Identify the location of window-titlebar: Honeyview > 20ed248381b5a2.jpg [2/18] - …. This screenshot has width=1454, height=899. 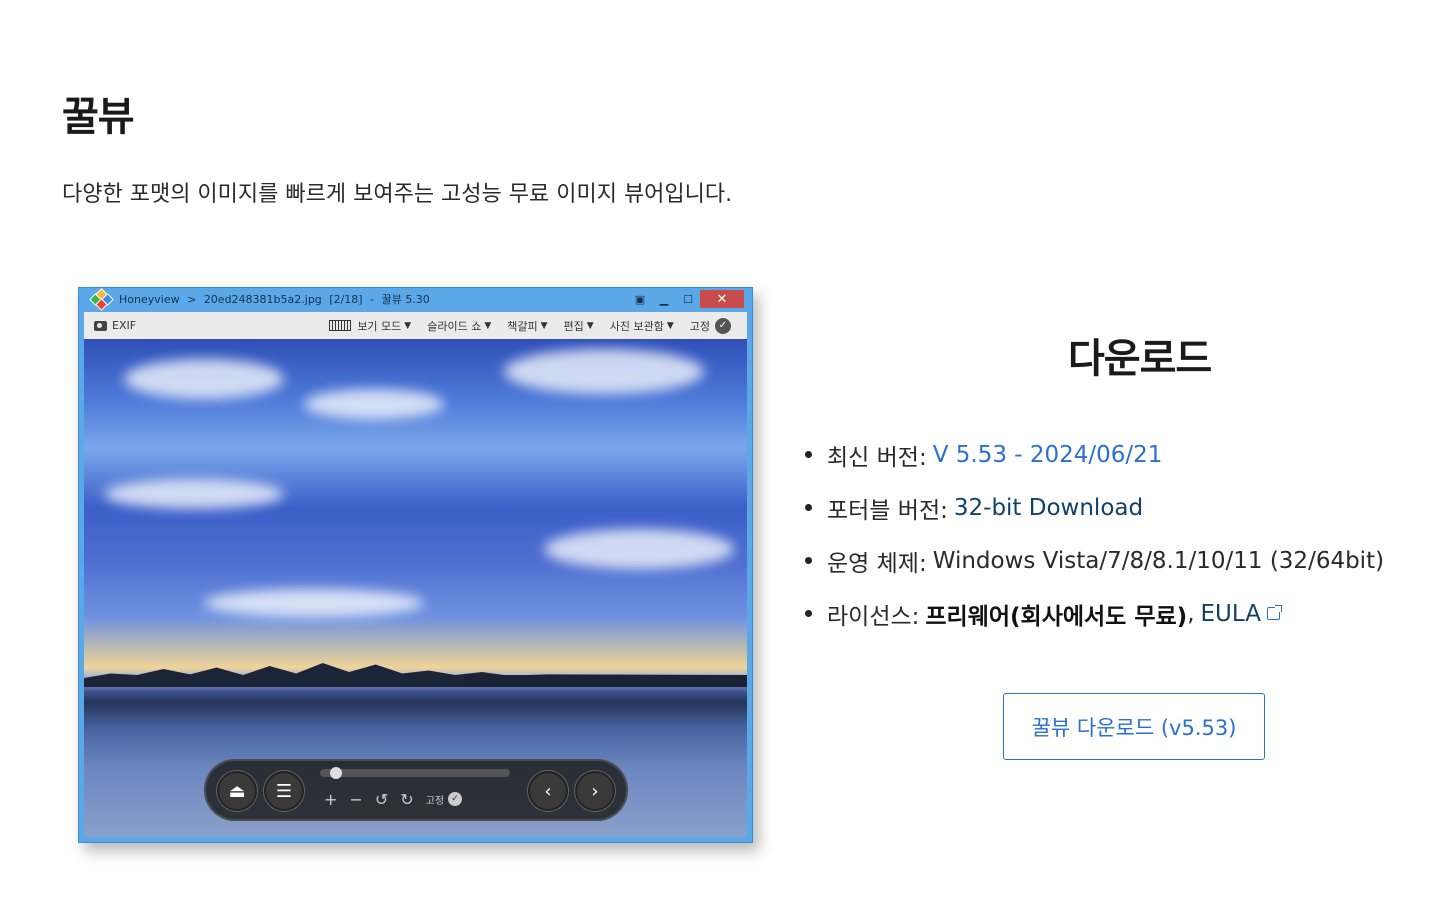
(415, 299).